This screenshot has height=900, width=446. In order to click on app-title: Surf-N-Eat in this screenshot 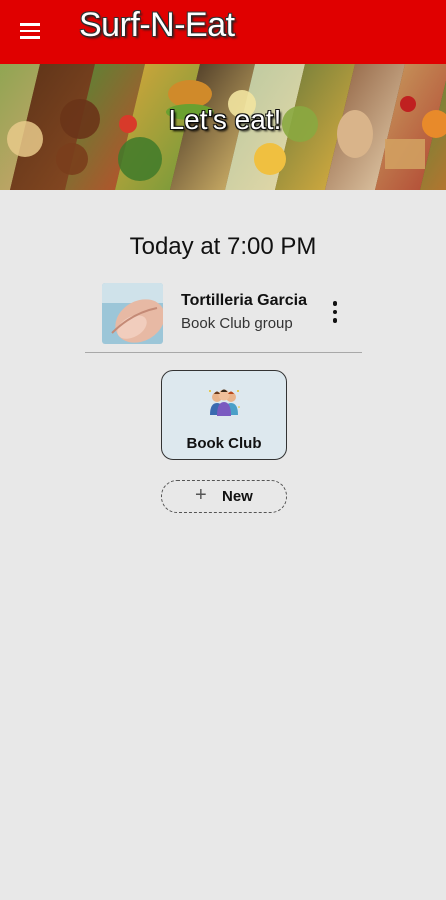, I will do `click(157, 25)`.